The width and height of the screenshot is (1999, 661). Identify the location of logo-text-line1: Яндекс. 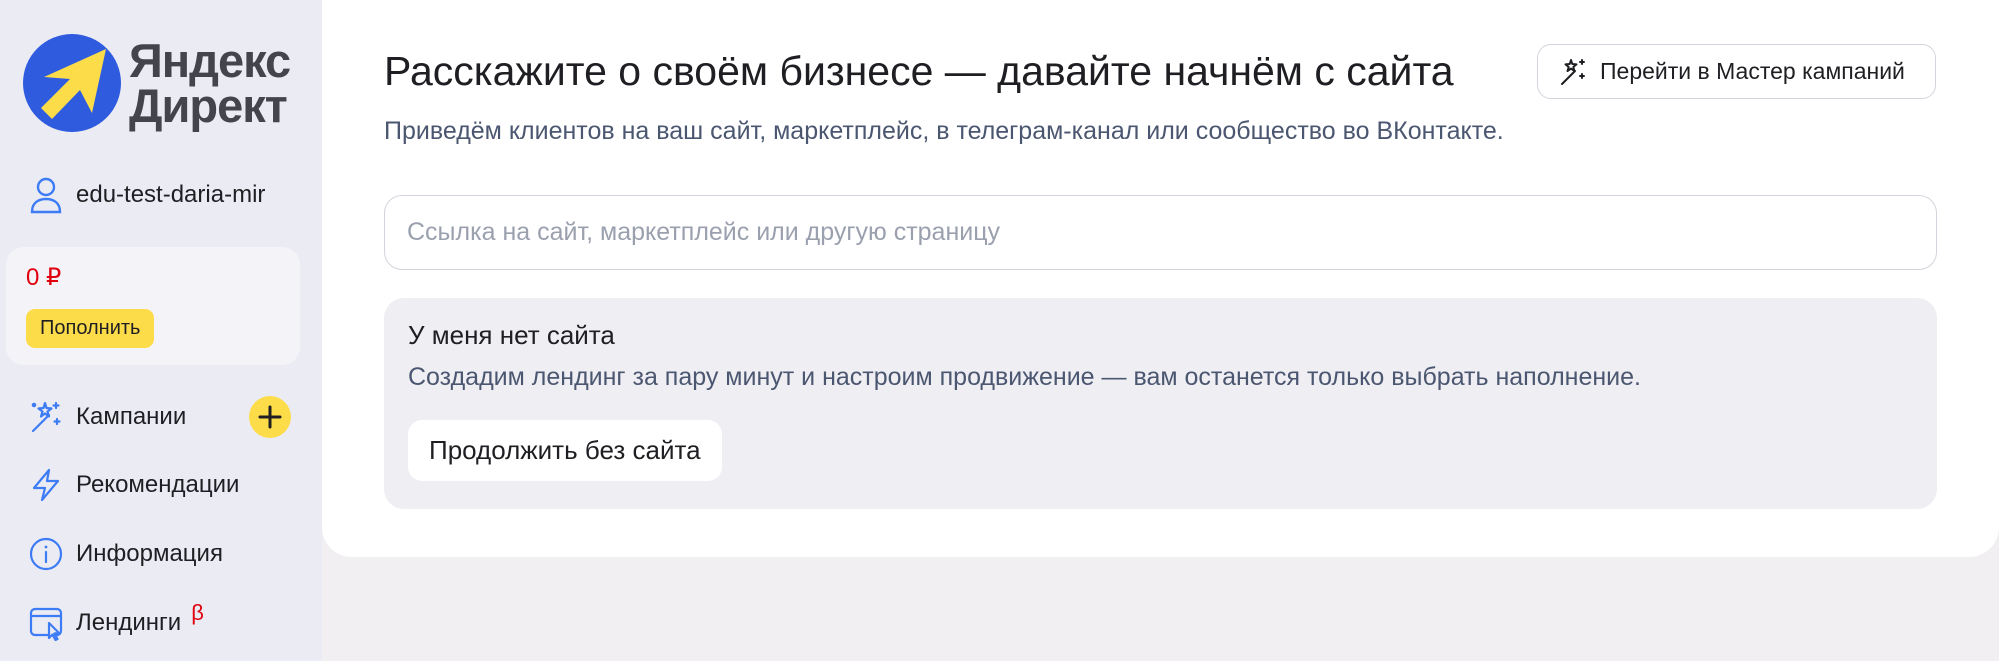
(210, 60).